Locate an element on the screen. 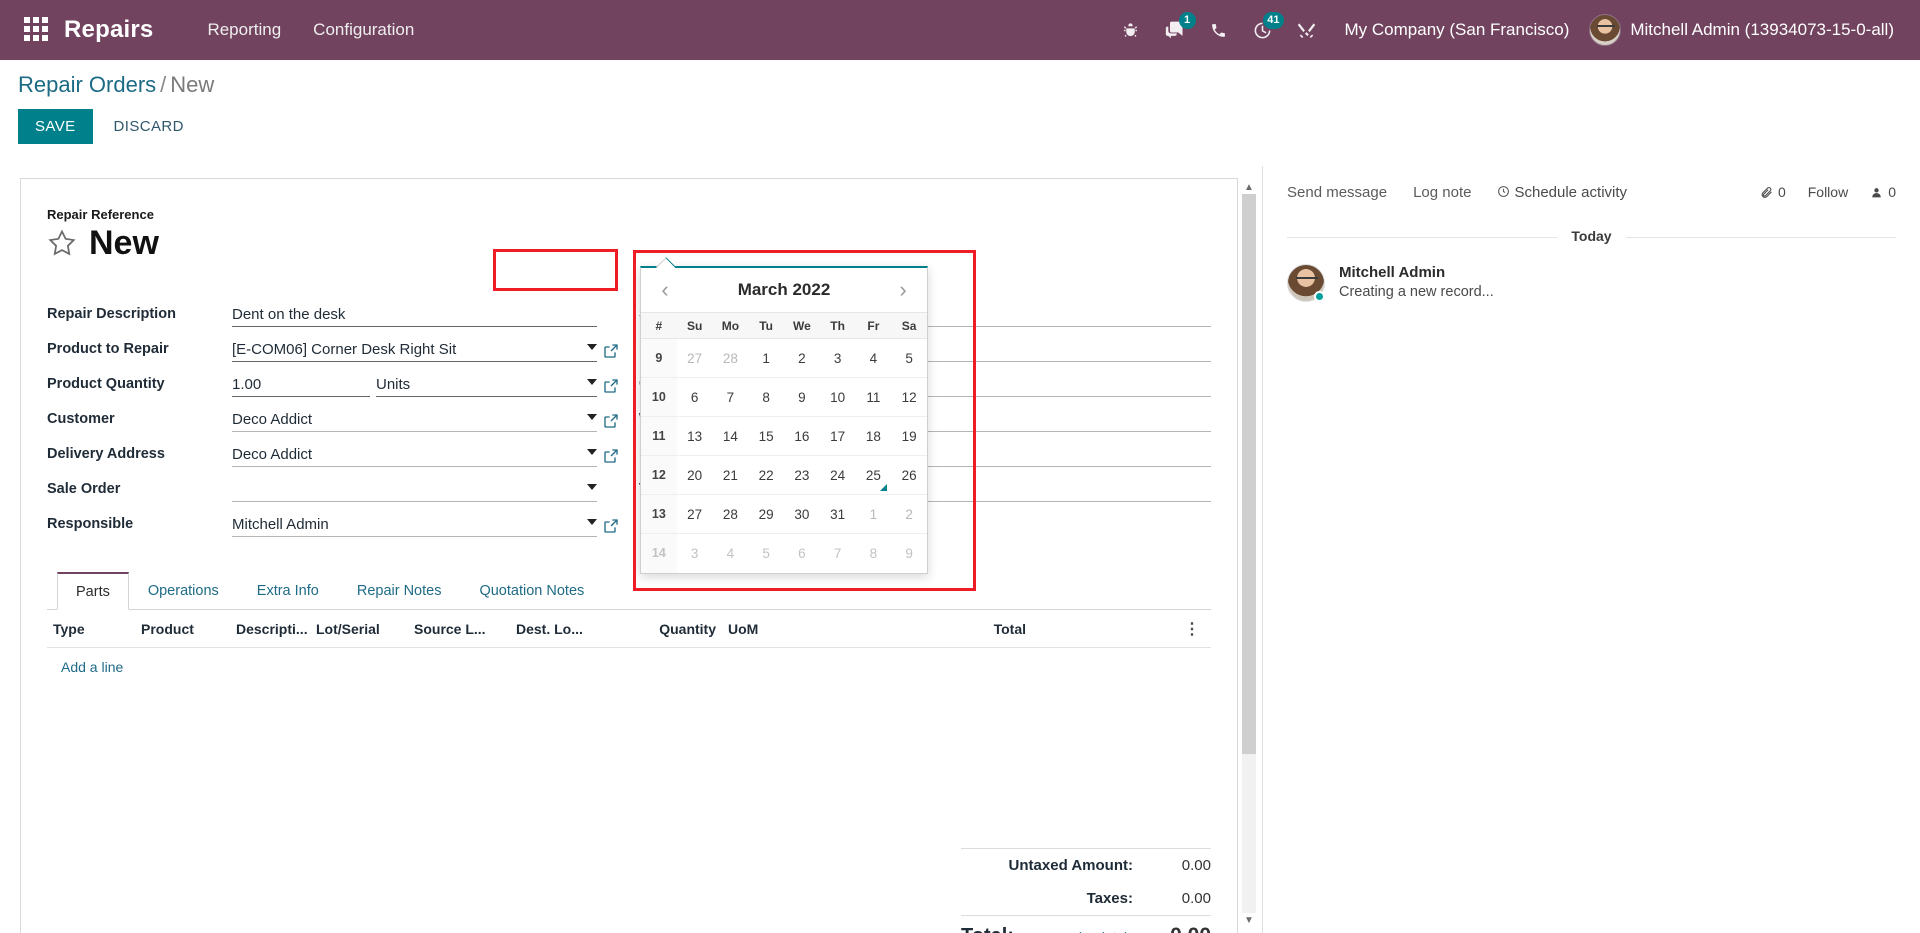 The width and height of the screenshot is (1920, 933). schedule-activity-button: Schedule activity is located at coordinates (1562, 192).